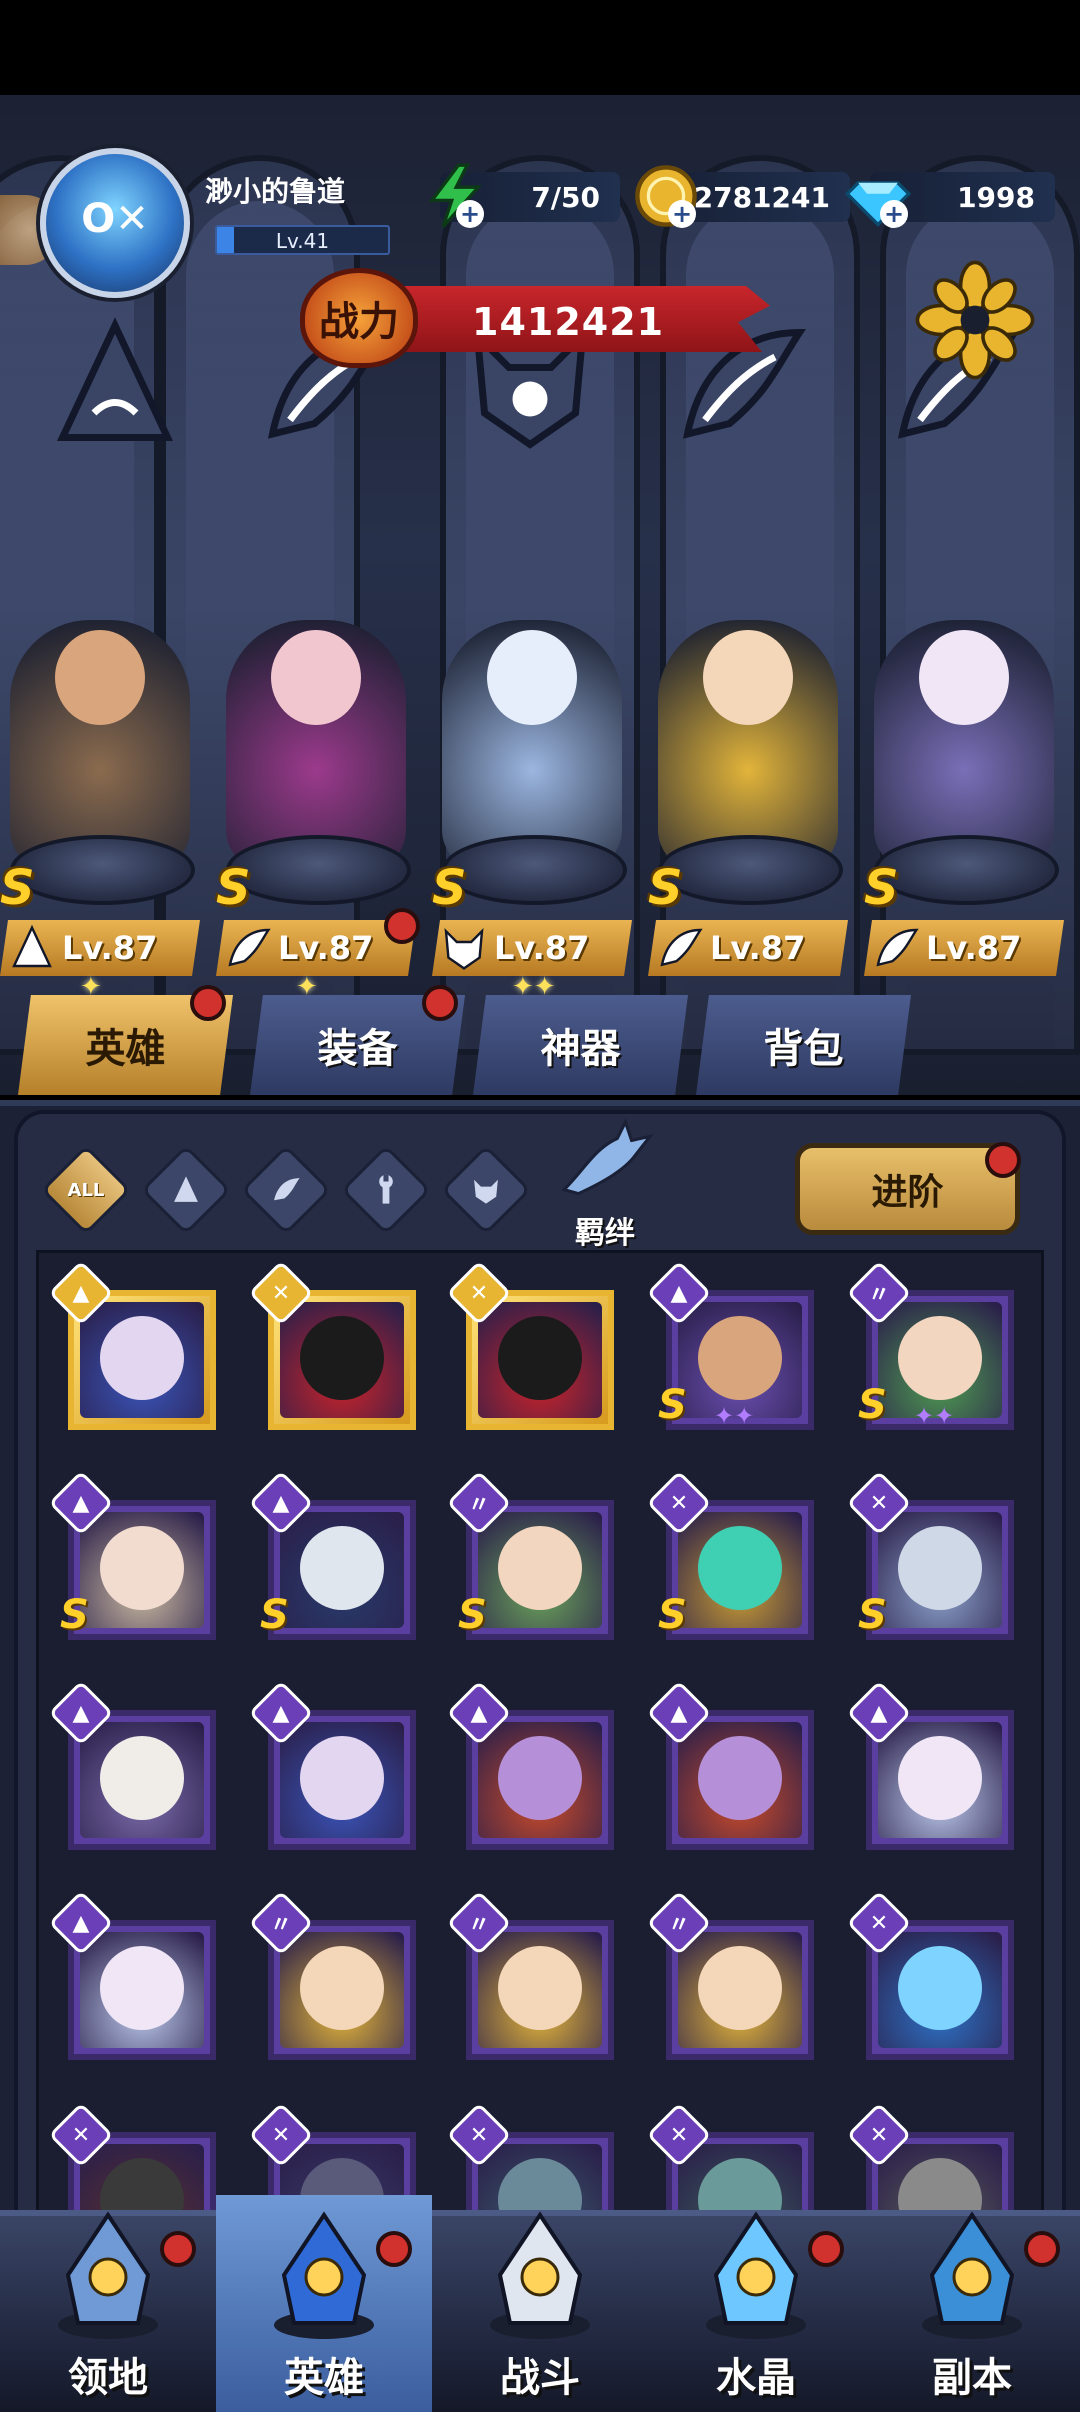  What do you see at coordinates (532, 830) in the screenshot?
I see `lineup-hero-crane-ninja: S Lv.87 ✦✦` at bounding box center [532, 830].